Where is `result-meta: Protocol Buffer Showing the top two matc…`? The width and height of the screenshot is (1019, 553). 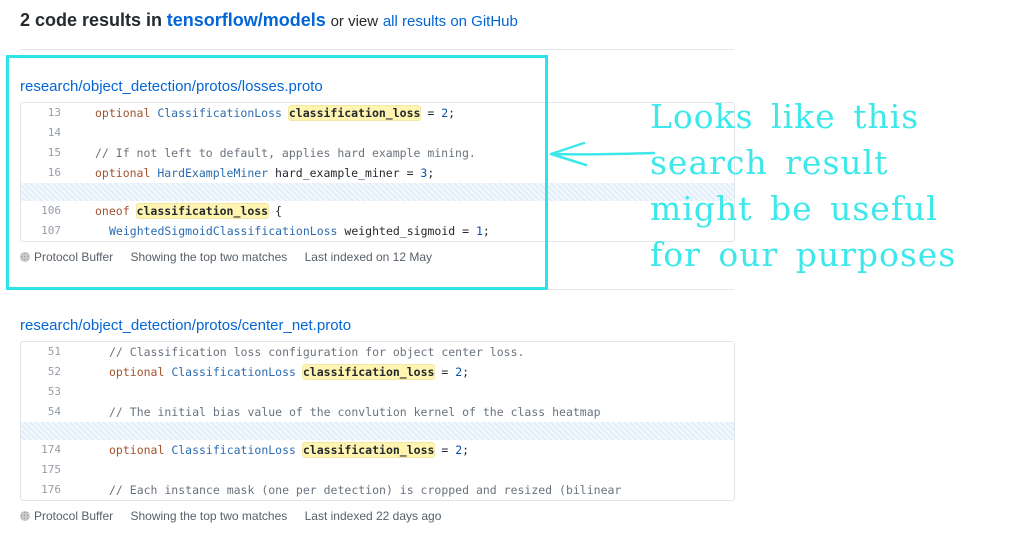
result-meta: Protocol Buffer Showing the top two matc… is located at coordinates (237, 515).